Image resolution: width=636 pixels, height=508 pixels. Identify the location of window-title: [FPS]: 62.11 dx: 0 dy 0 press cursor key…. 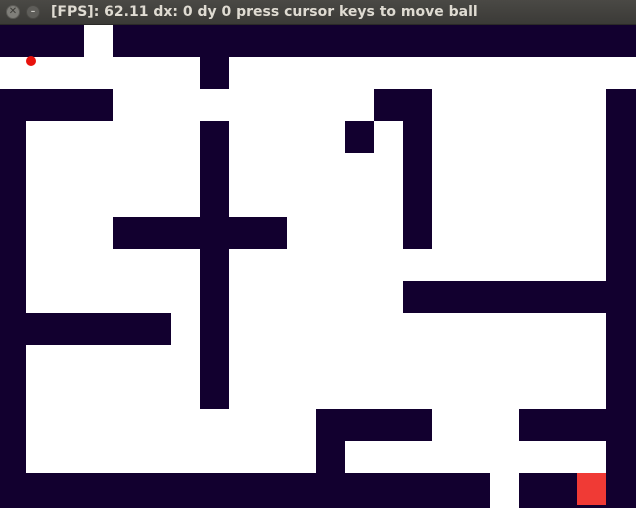
(264, 12).